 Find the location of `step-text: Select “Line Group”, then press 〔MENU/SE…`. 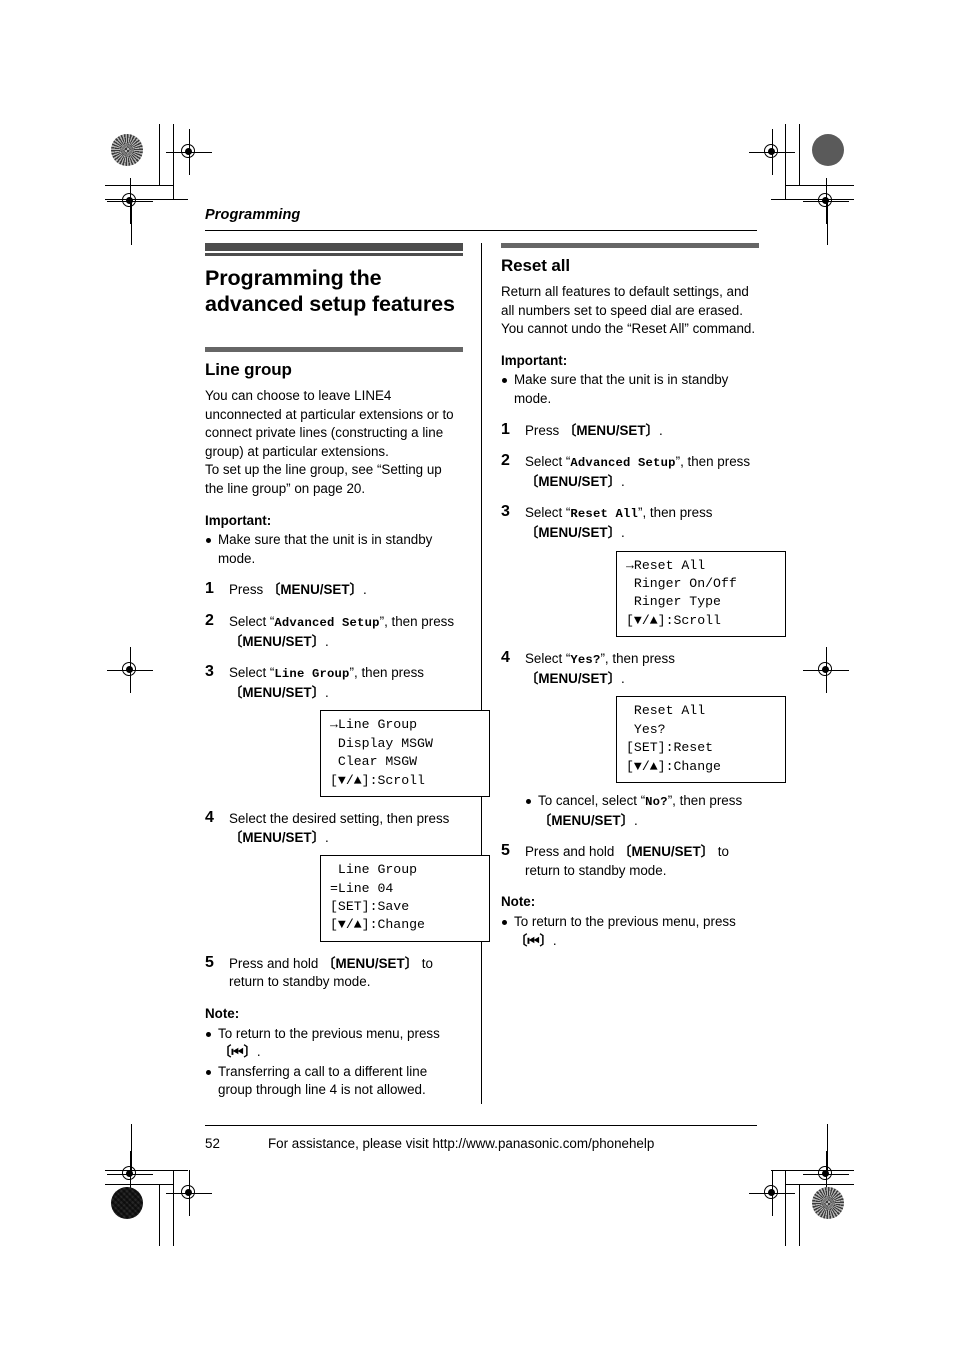

step-text: Select “Line Group”, then press 〔MENU/SE… is located at coordinates (326, 682).